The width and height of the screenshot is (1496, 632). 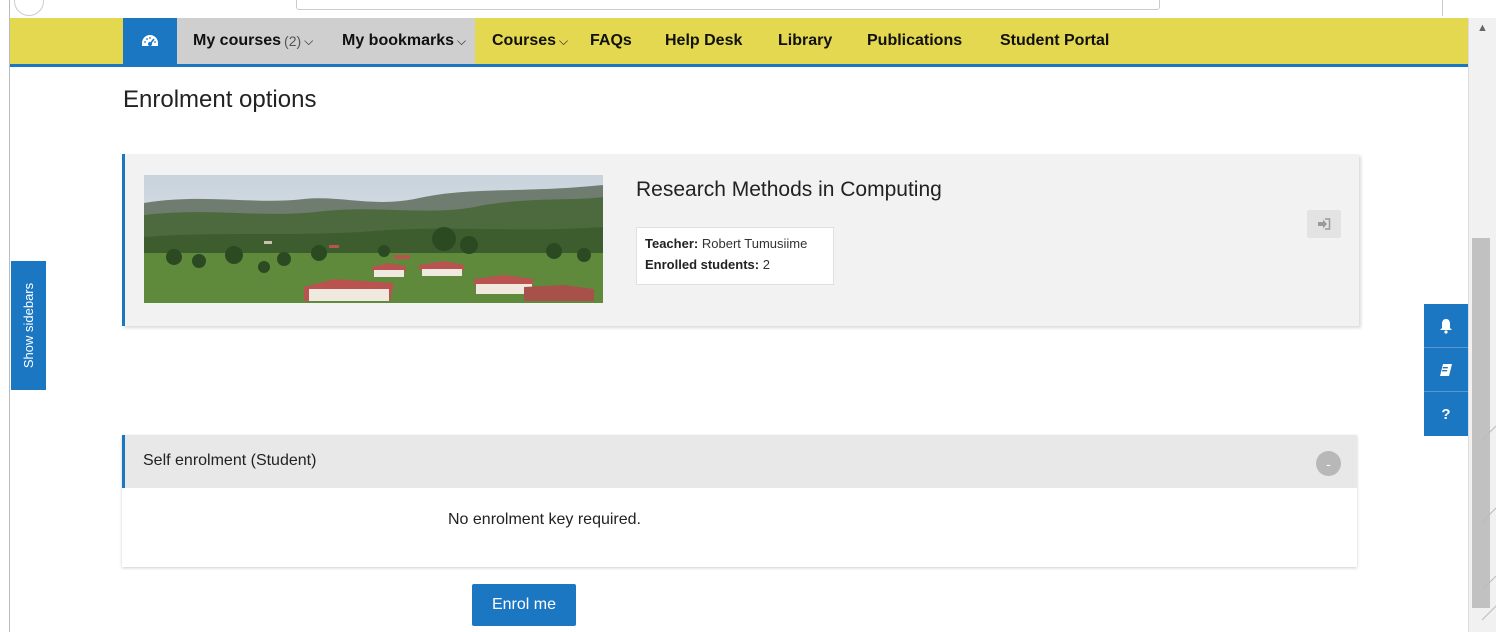 I want to click on nav-publications: Publications, so click(x=914, y=41).